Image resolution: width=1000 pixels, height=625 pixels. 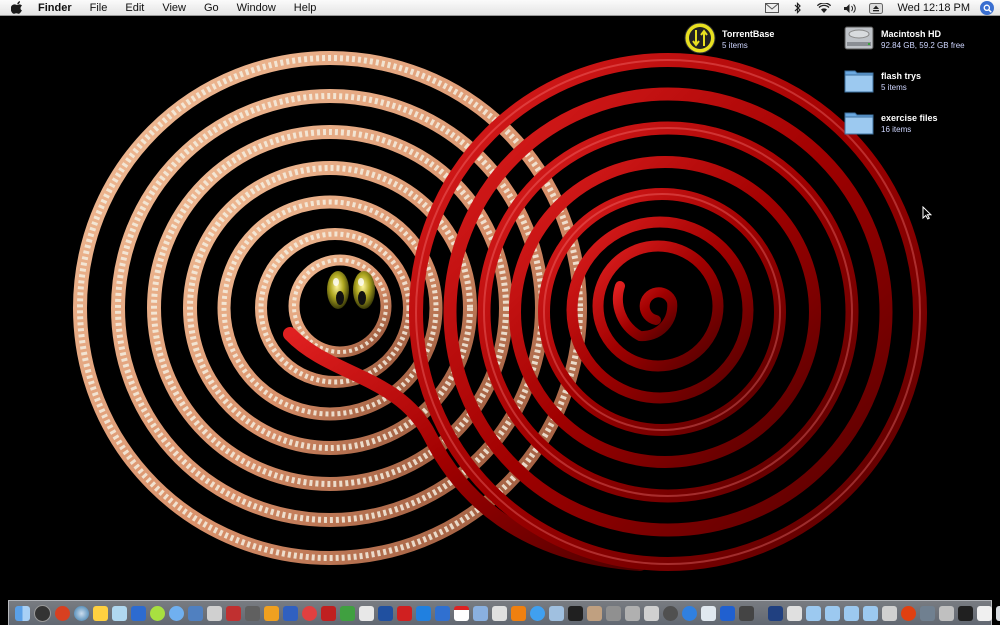 I want to click on menu-edit: Edit, so click(x=134, y=8).